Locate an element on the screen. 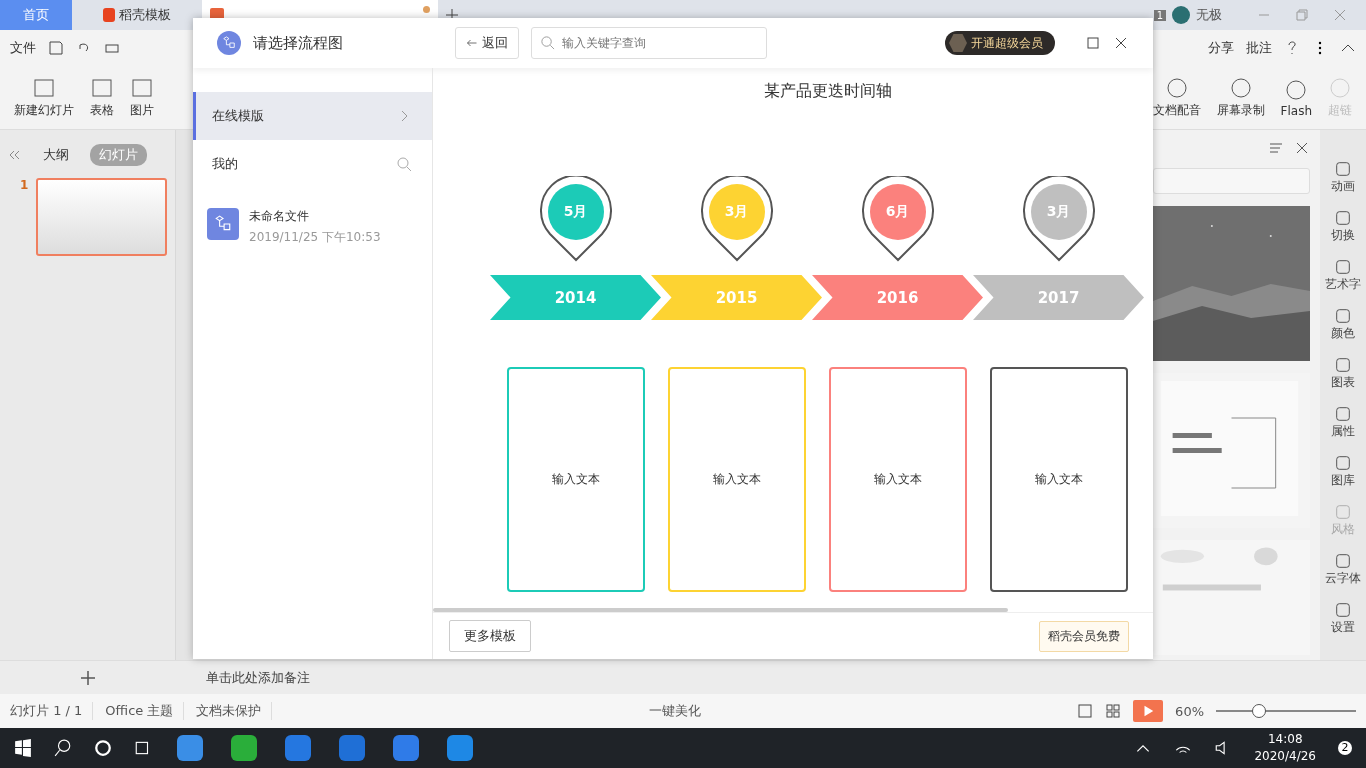 This screenshot has height=768, width=1366. document-tab is located at coordinates (320, 9).